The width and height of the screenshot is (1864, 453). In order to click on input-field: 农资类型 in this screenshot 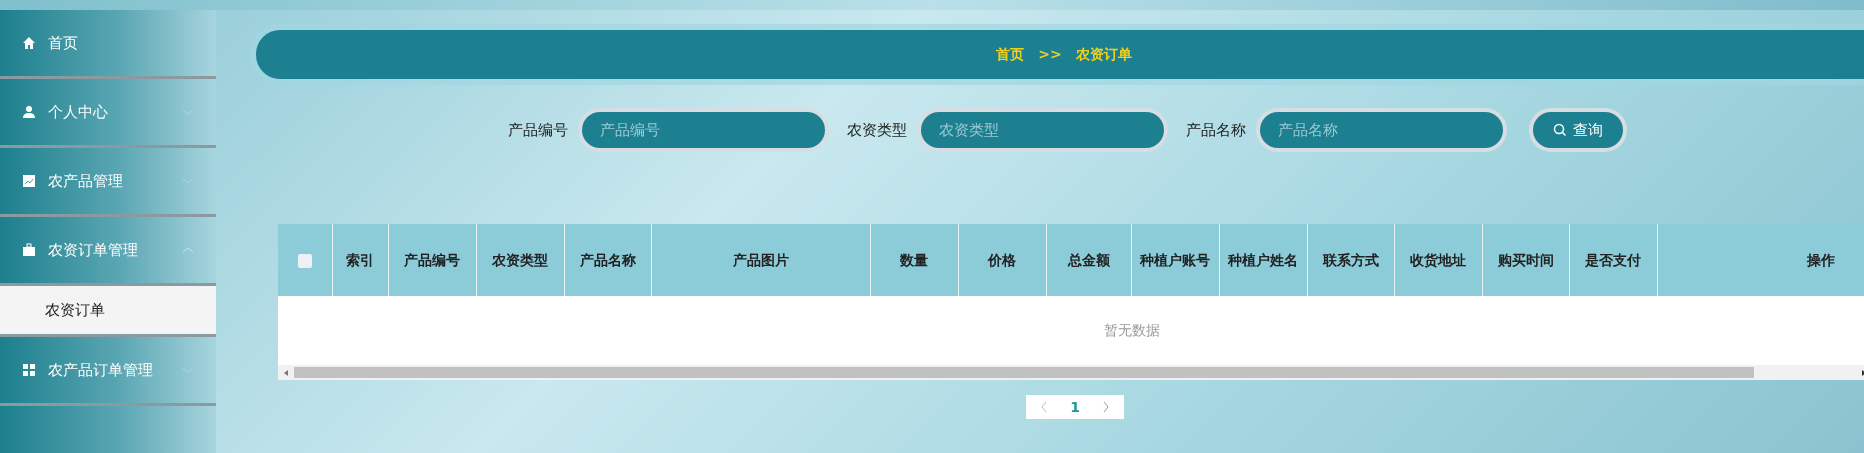, I will do `click(1042, 130)`.